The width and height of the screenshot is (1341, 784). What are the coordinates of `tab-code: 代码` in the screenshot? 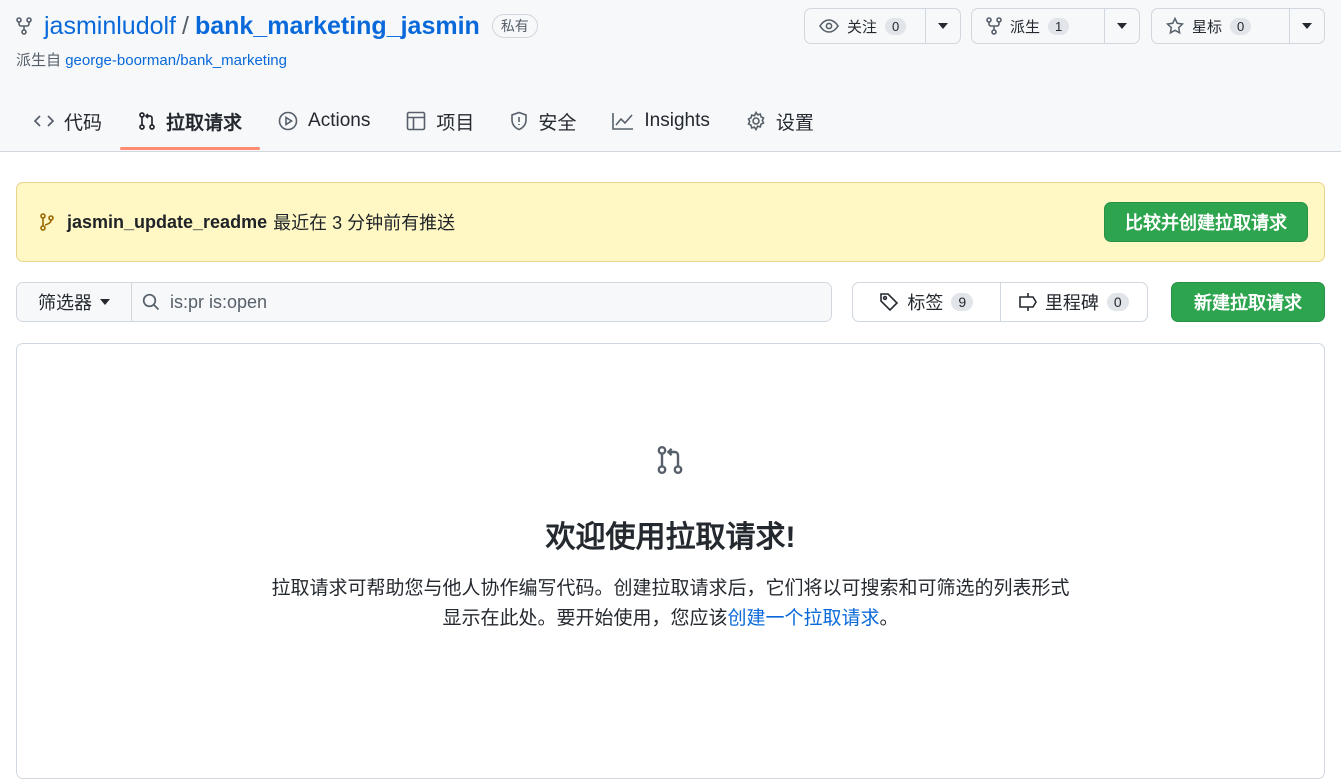 It's located at (68, 121).